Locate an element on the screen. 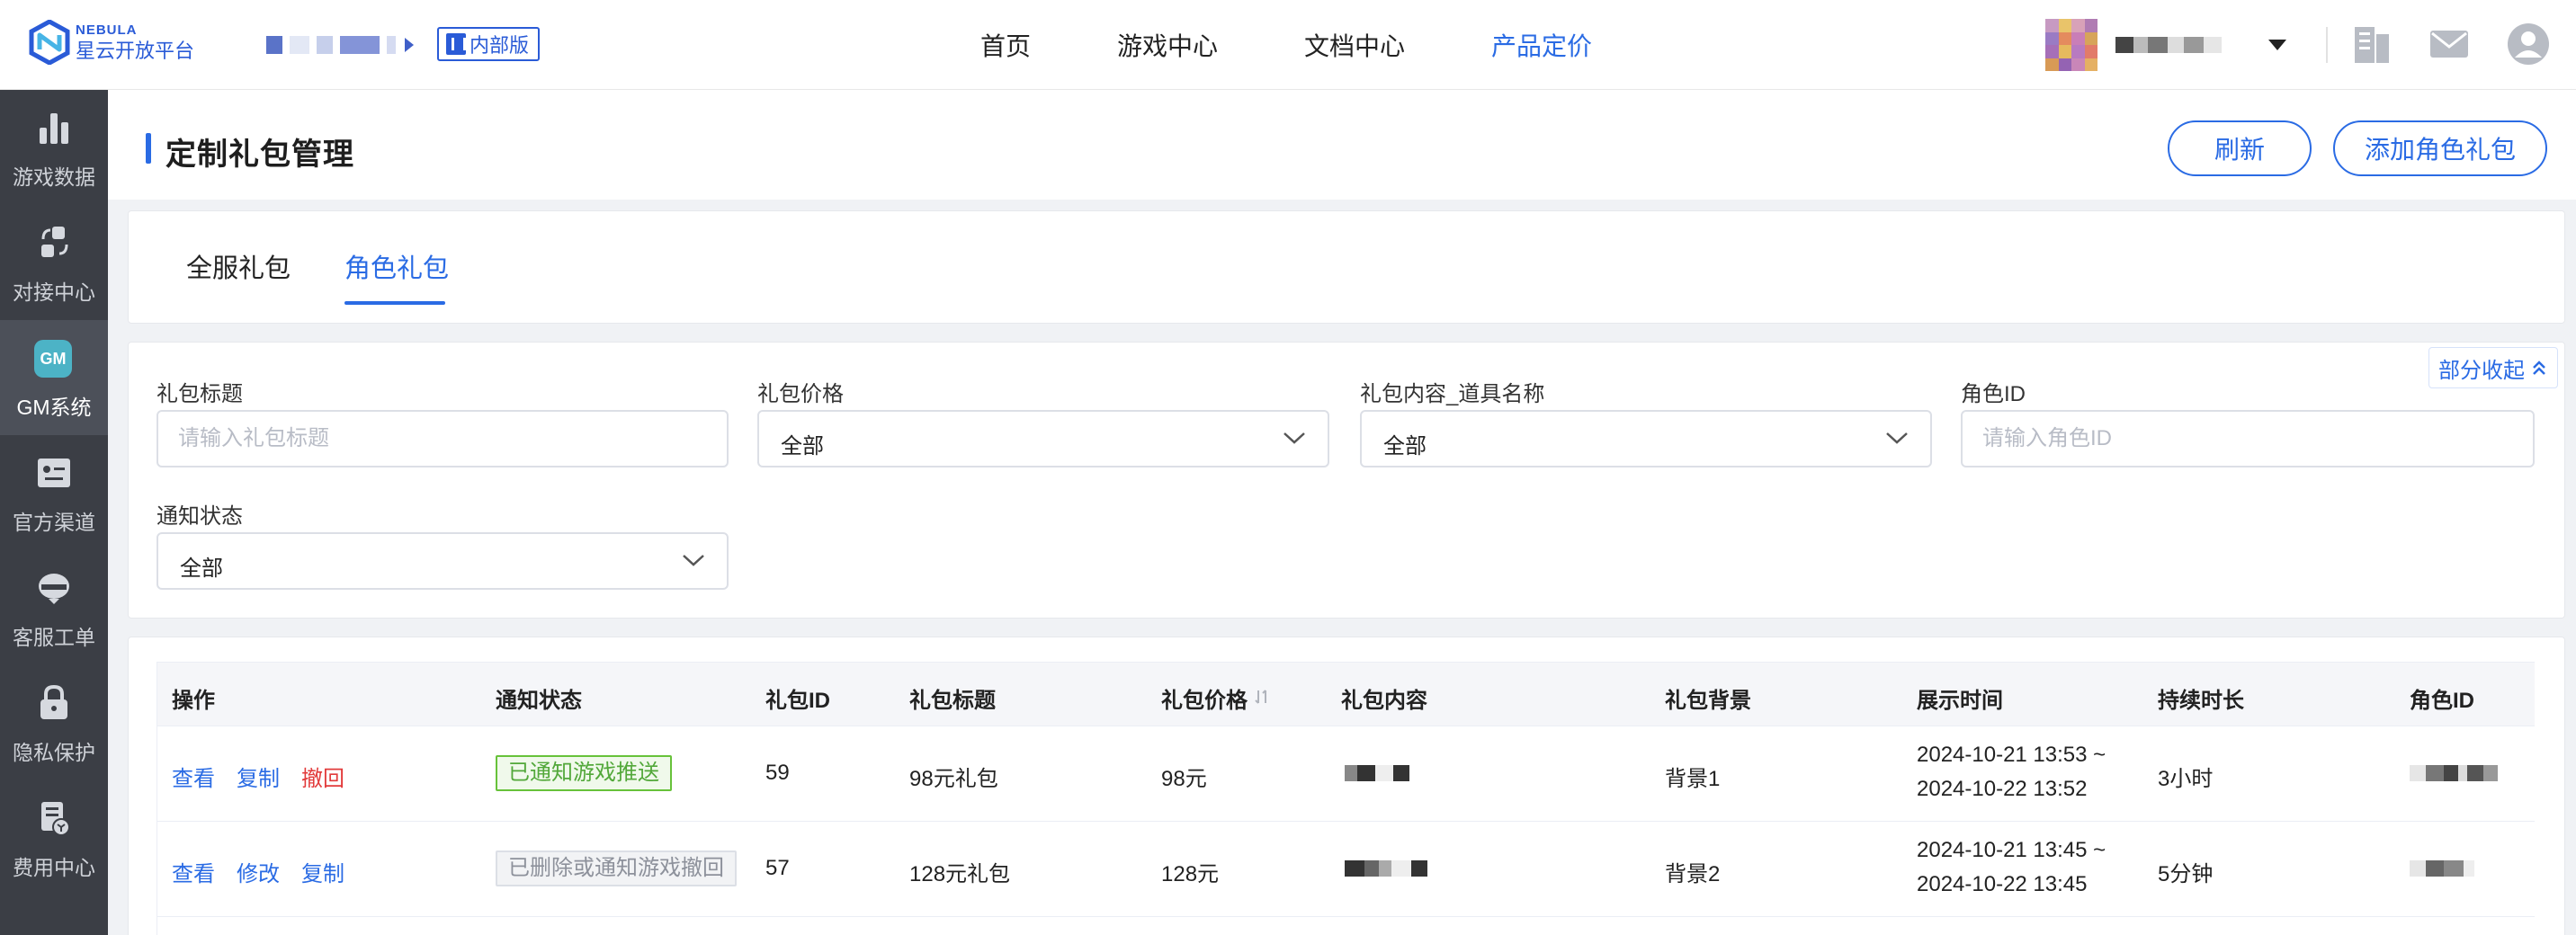 The image size is (2576, 935). gm-icon: GM is located at coordinates (53, 359).